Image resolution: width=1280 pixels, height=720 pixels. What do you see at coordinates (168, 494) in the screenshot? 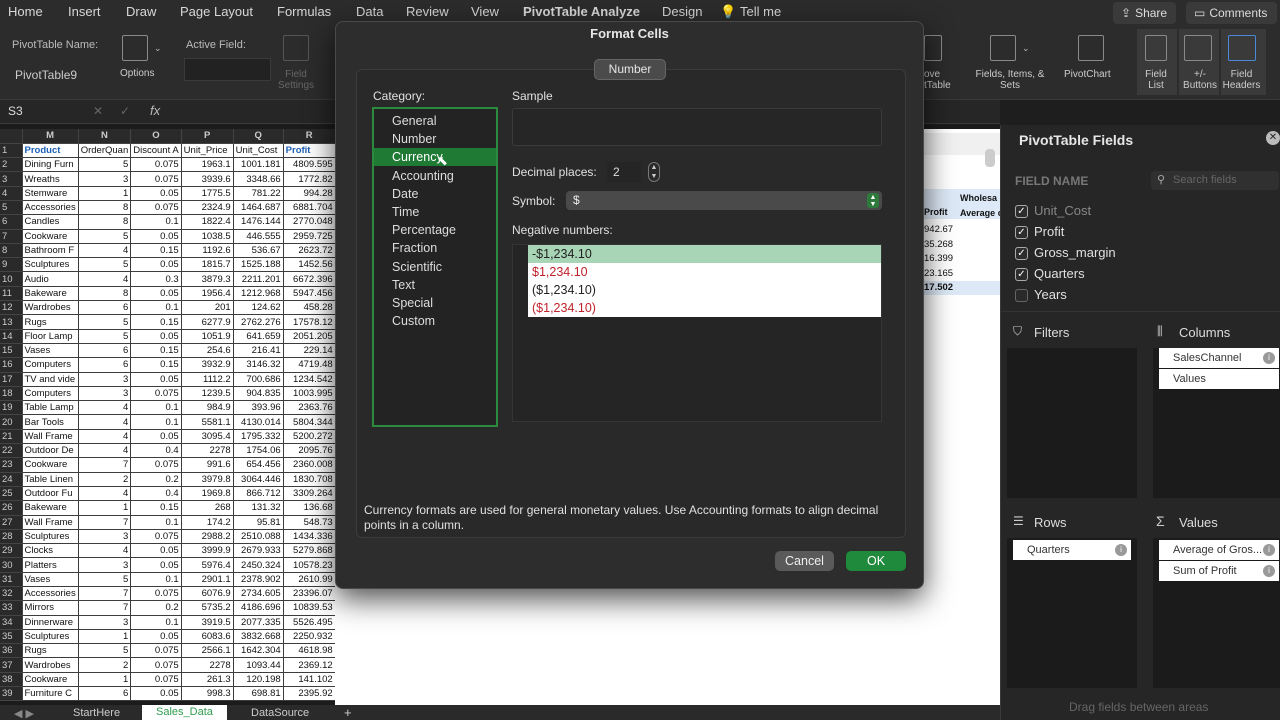
I see `table-row: 25 Outdoor Fu 4 0.4 1969.8 866.712 3309.264` at bounding box center [168, 494].